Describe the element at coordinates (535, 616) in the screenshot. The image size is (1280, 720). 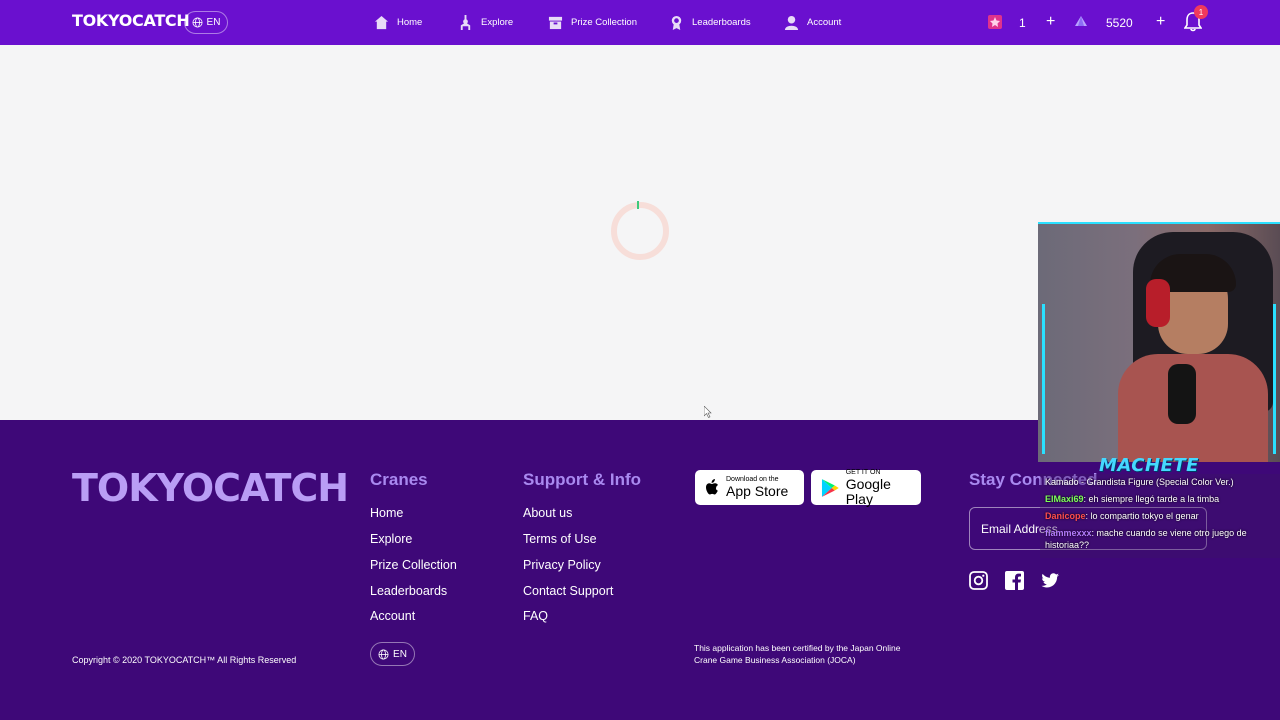
I see `footer-link-faq: FAQ` at that location.